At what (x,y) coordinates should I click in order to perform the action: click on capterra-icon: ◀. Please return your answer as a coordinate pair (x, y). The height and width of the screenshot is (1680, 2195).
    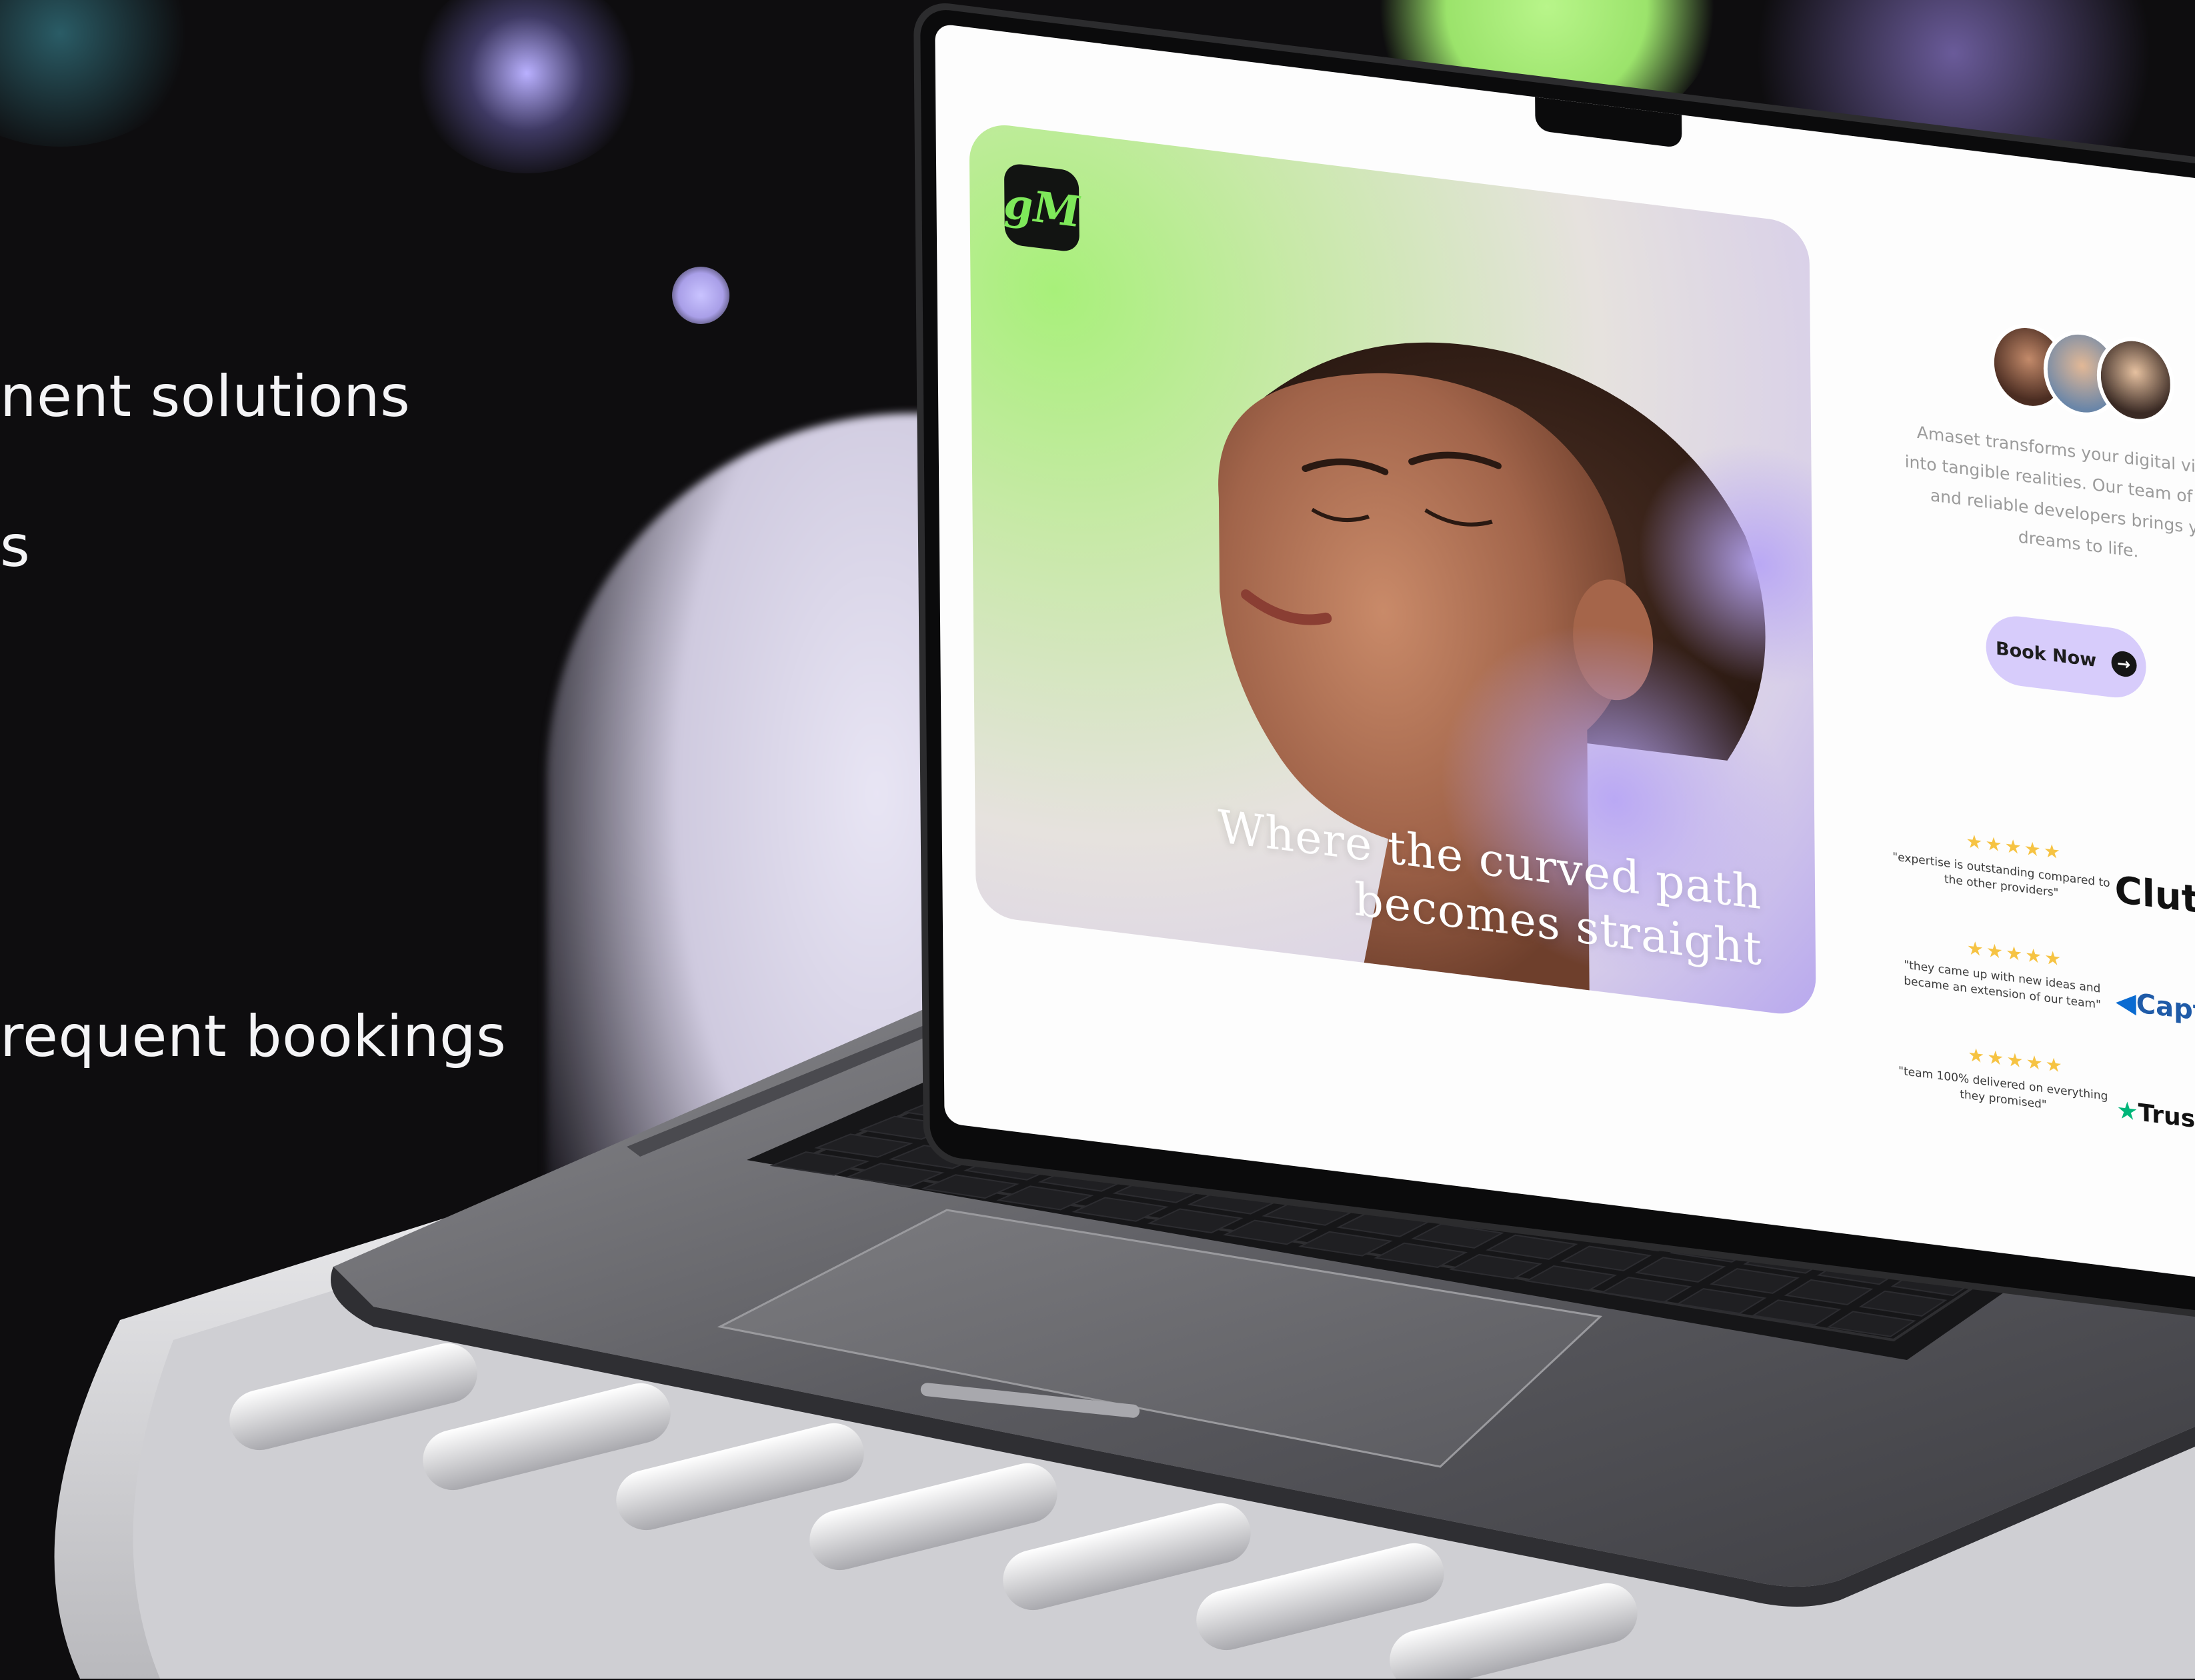
    Looking at the image, I should click on (2125, 1002).